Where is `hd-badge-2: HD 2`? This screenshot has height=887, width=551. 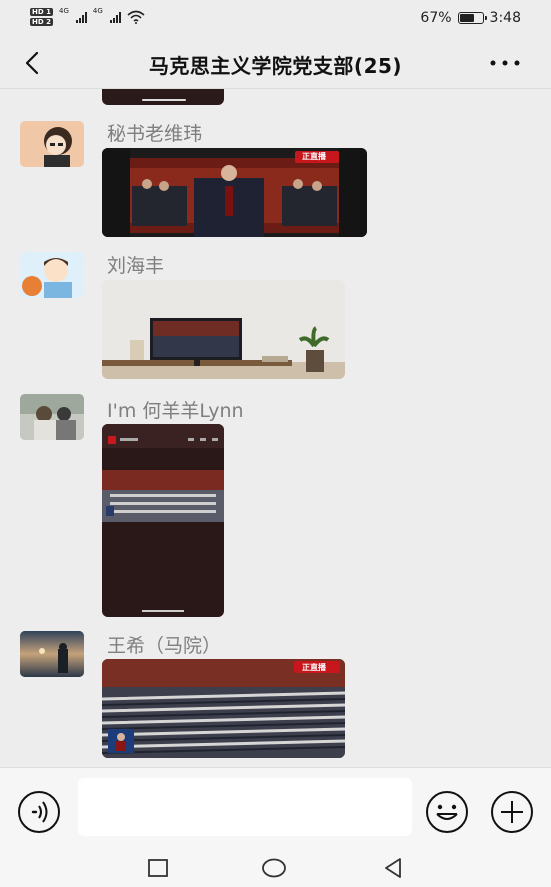
hd-badge-2: HD 2 is located at coordinates (41, 22).